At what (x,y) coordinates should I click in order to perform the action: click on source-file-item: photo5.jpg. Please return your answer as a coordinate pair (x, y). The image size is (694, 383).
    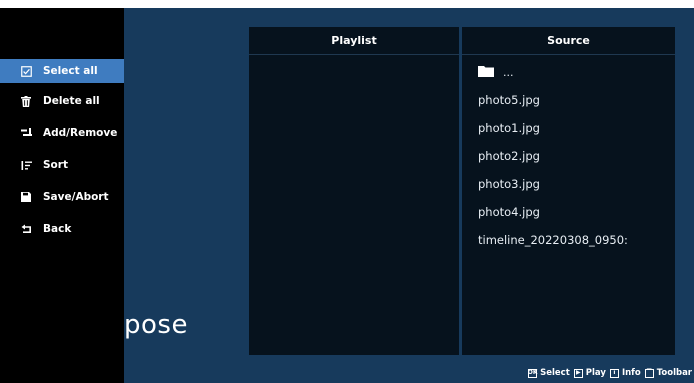
    Looking at the image, I should click on (509, 100).